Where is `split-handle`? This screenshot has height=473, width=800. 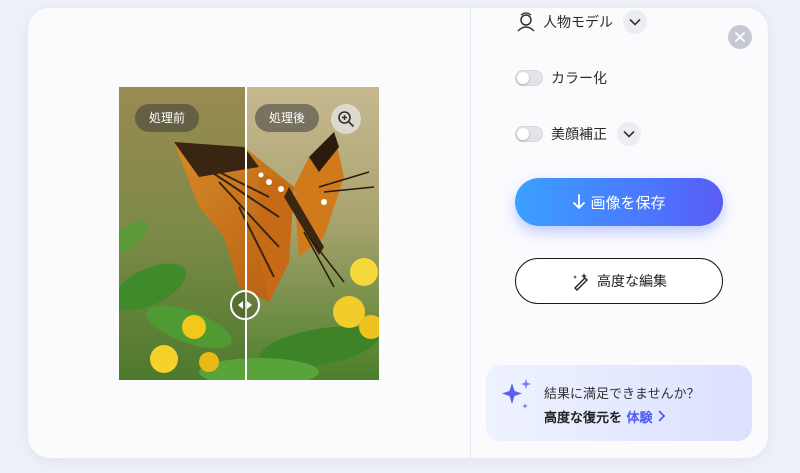
split-handle is located at coordinates (245, 305).